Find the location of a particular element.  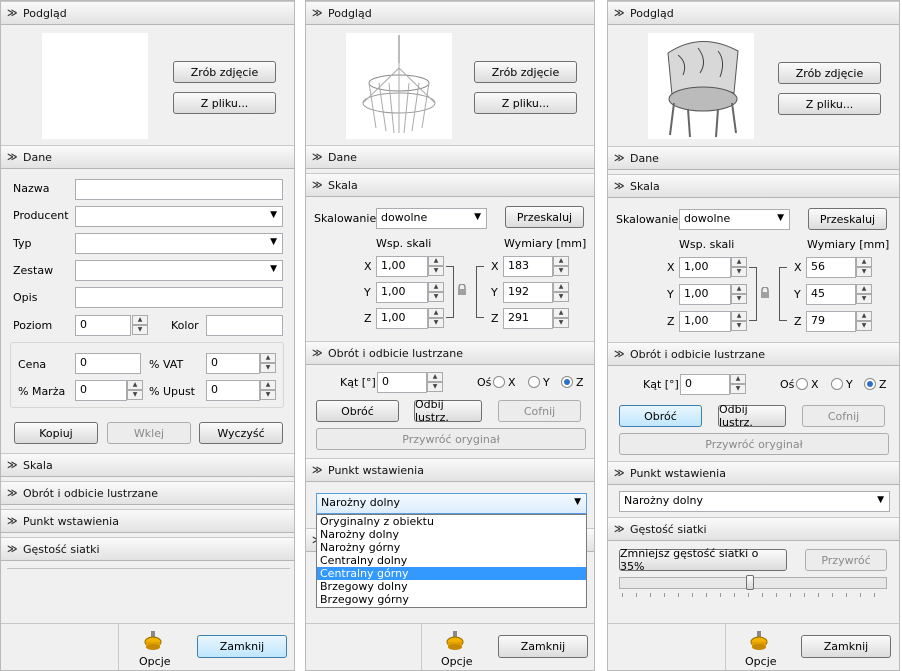

angle-spinner: ▲ ▼ is located at coordinates (435, 382).